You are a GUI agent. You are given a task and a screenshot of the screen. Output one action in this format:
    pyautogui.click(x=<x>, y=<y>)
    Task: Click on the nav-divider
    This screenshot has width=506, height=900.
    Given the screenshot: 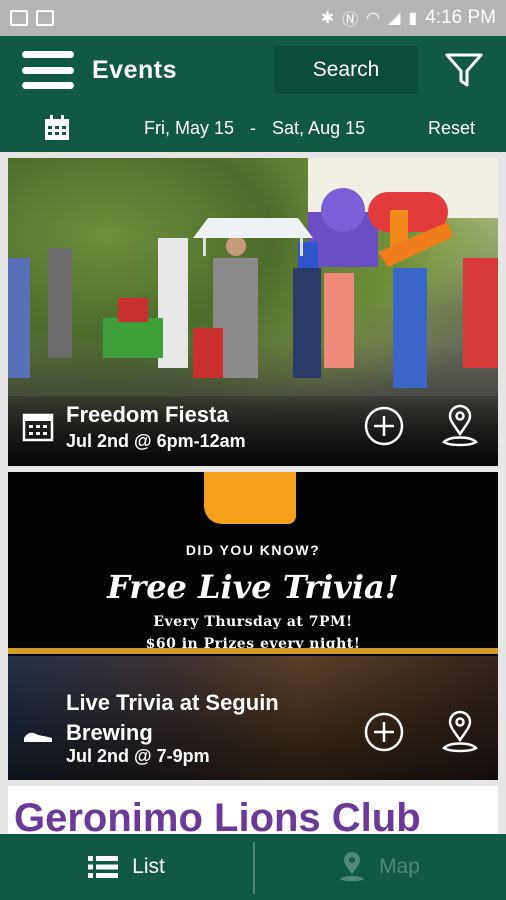 What is the action you would take?
    pyautogui.click(x=254, y=868)
    